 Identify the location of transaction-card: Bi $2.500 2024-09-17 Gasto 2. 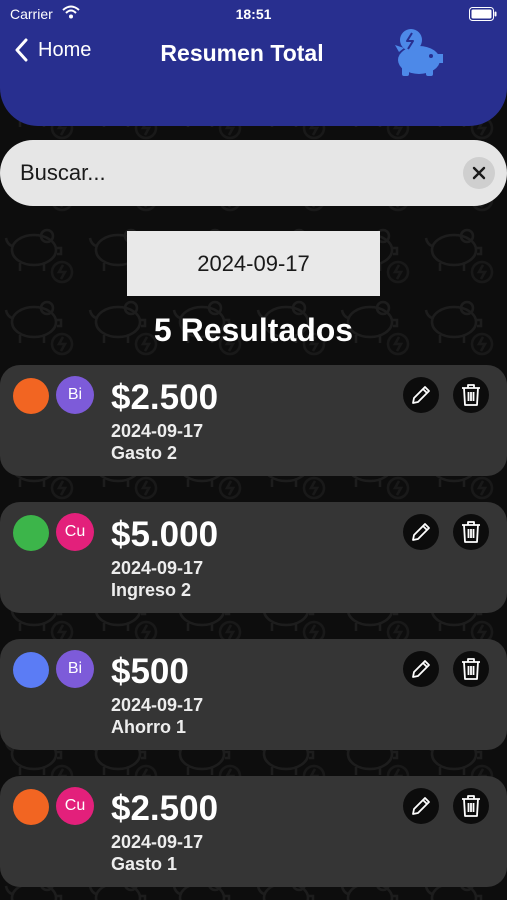
(253, 420).